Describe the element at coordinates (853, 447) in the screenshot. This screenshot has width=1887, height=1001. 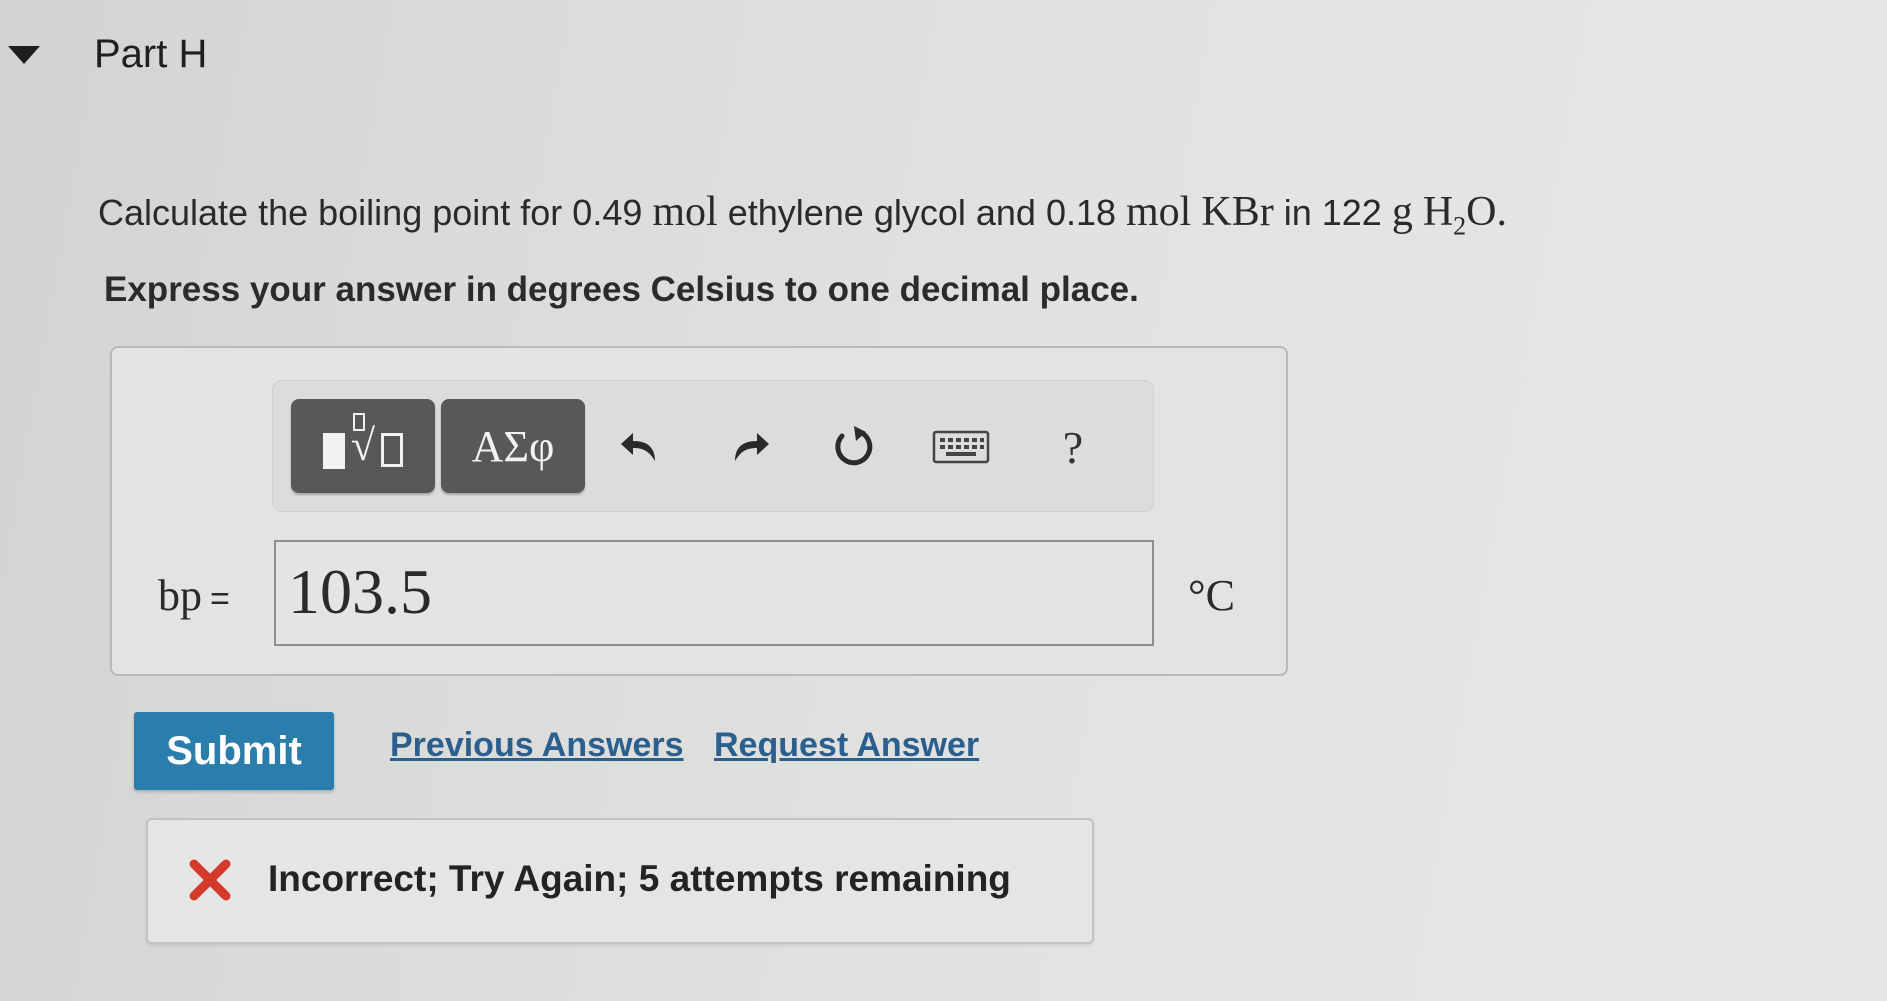
I see `reset-icon` at that location.